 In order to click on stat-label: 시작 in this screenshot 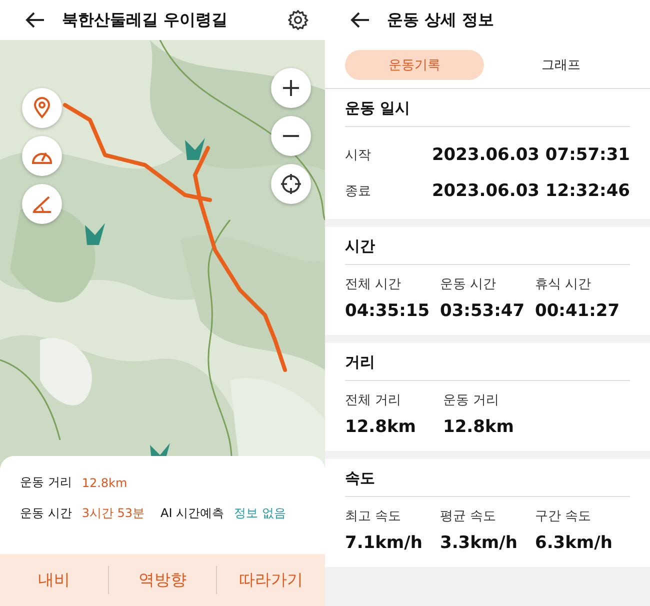, I will do `click(358, 155)`.